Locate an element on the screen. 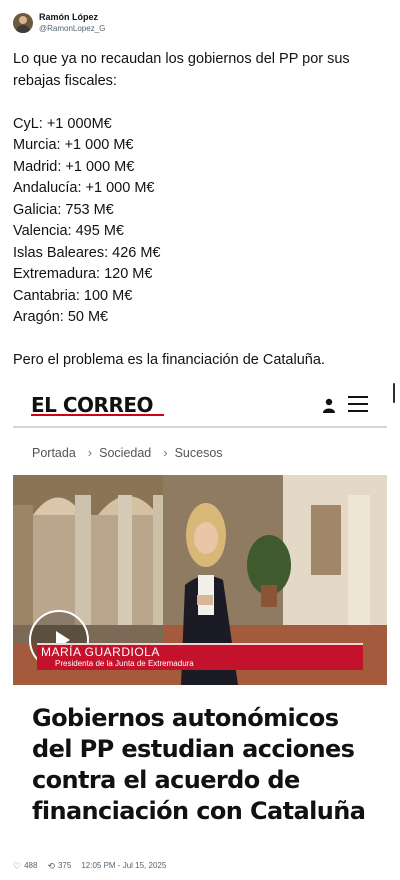  speaker-role: Presidenta de la Junta de Extremadura is located at coordinates (124, 663).